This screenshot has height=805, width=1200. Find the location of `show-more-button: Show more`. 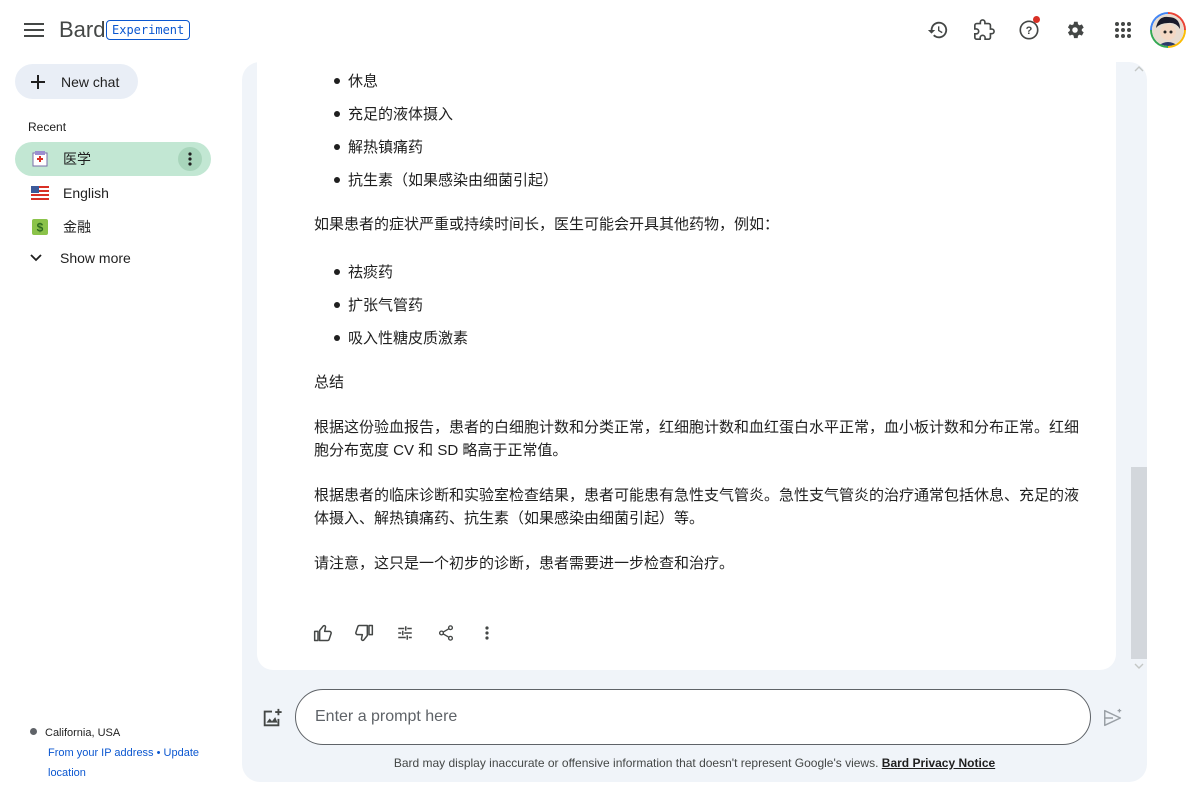

show-more-button: Show more is located at coordinates (80, 258).